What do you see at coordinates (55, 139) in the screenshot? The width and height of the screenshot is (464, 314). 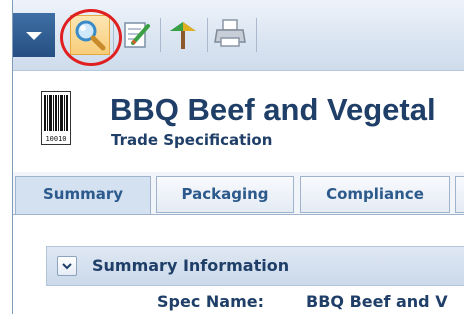 I see `svg-text: 10010` at bounding box center [55, 139].